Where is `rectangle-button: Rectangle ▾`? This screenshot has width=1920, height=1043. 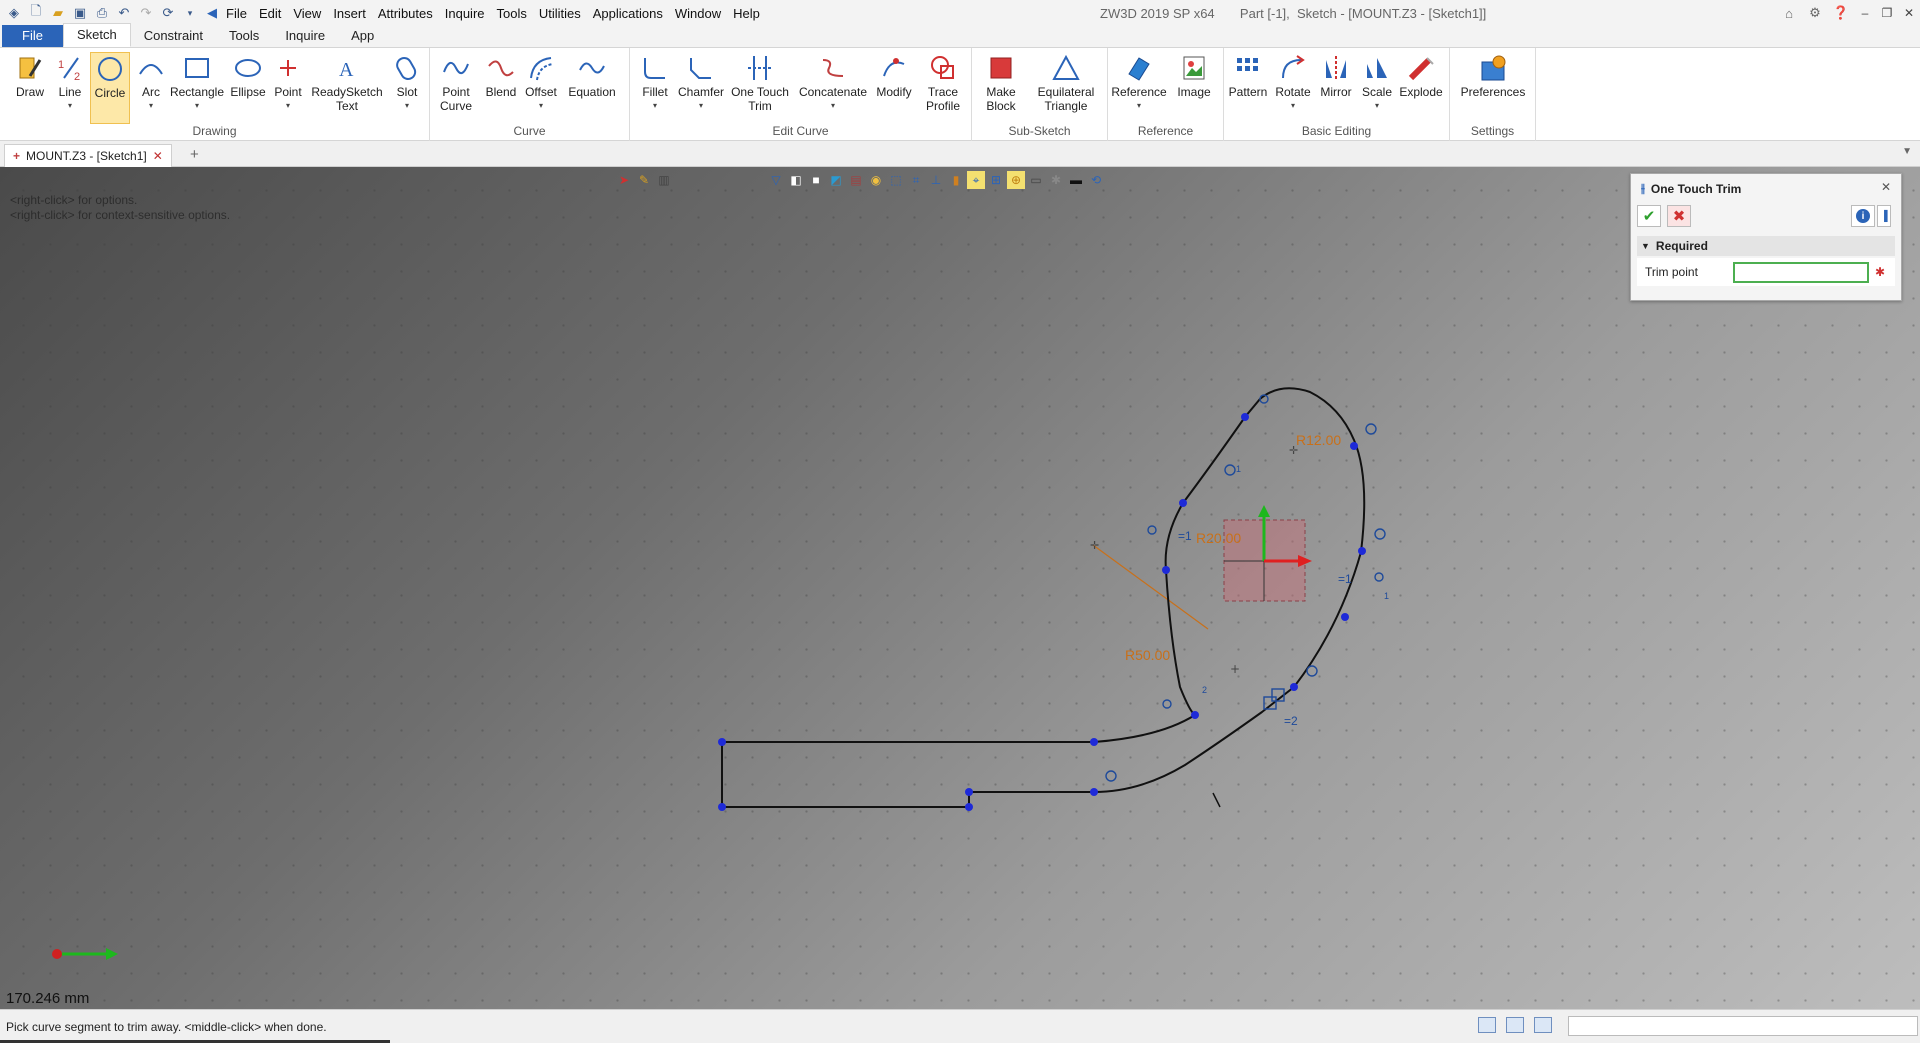
rectangle-button: Rectangle ▾ is located at coordinates (197, 88).